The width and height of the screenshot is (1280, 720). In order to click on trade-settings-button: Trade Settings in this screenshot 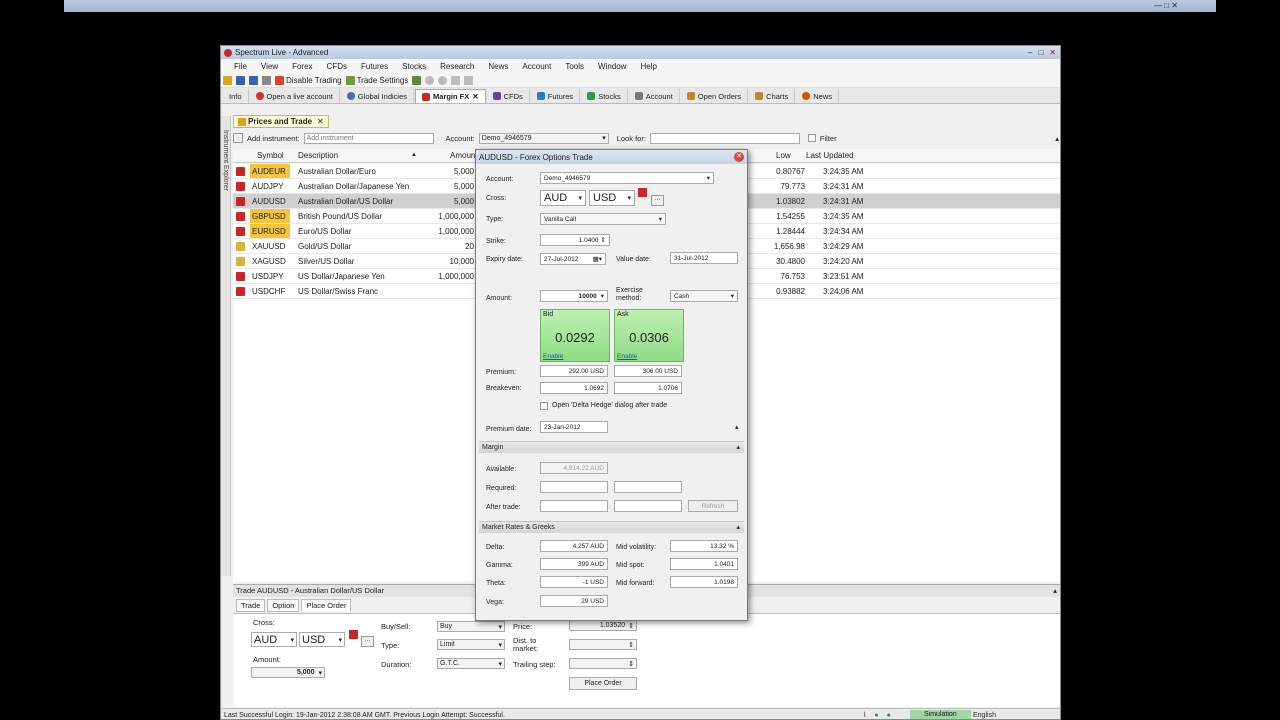, I will do `click(376, 80)`.